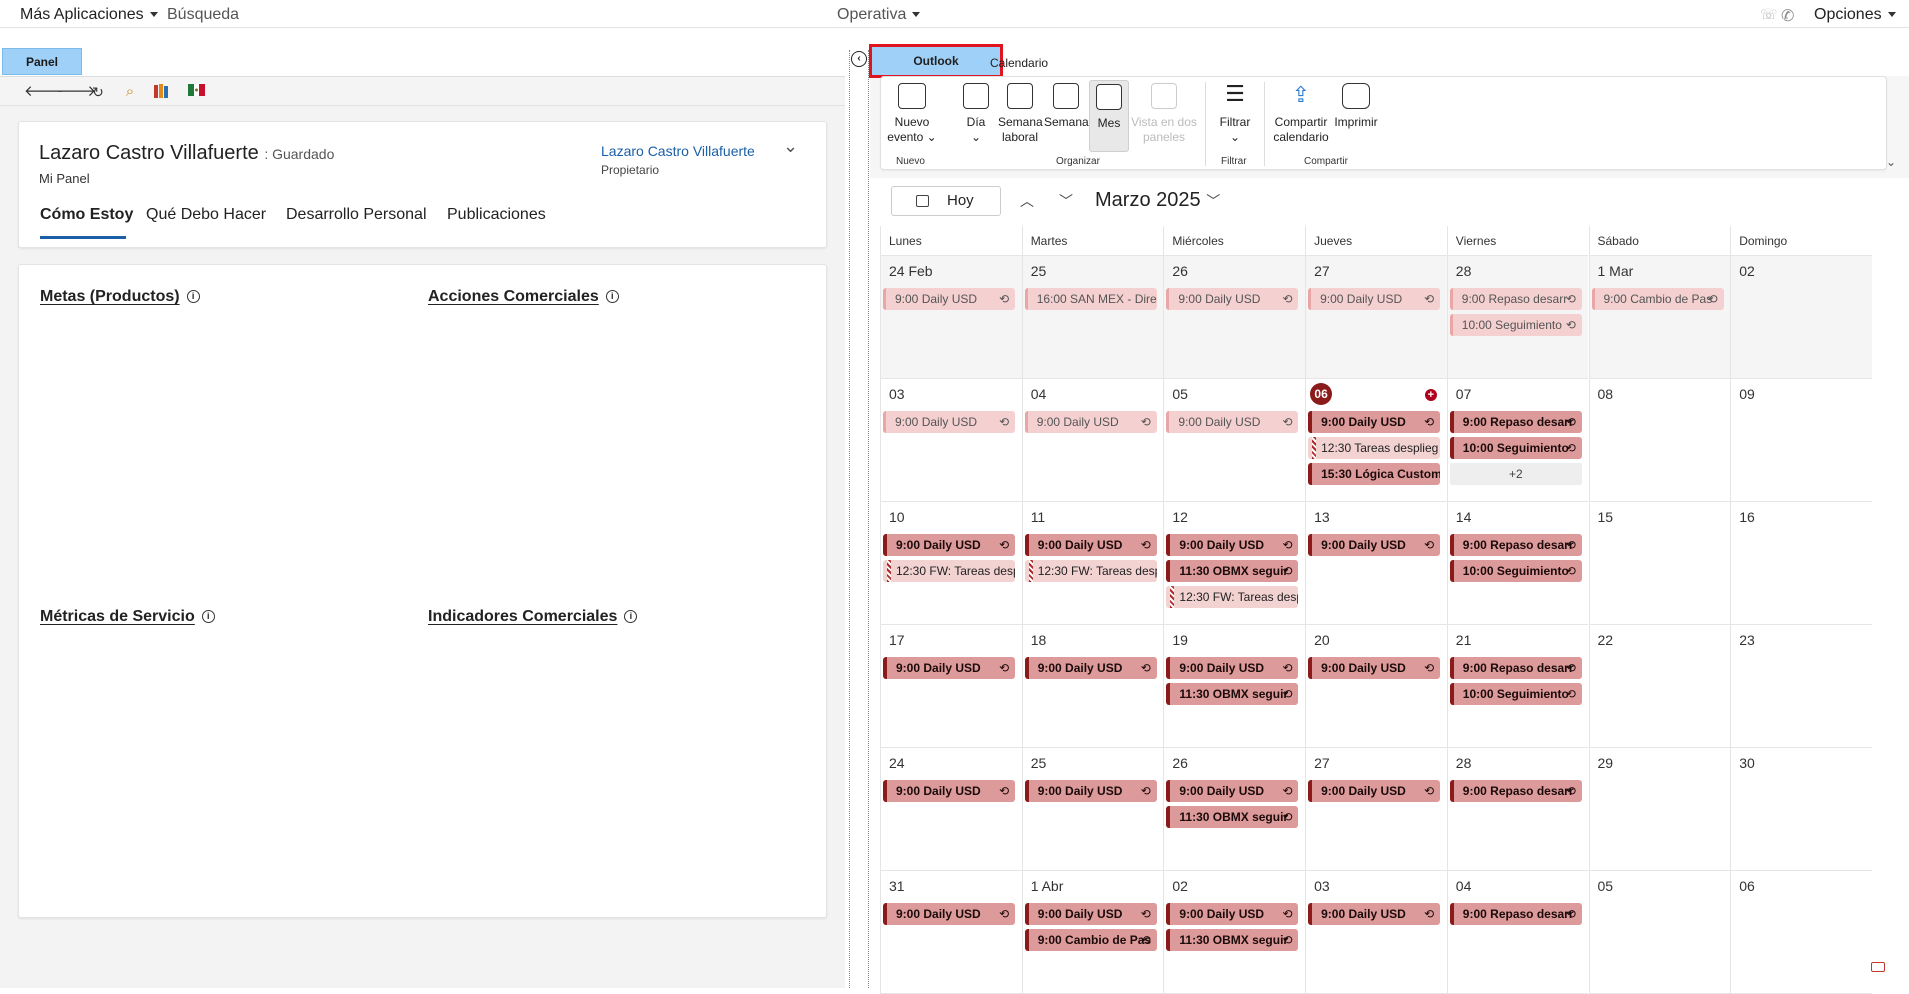  Describe the element at coordinates (678, 151) in the screenshot. I see `owner-link: Lazaro Castro Villafuerte` at that location.